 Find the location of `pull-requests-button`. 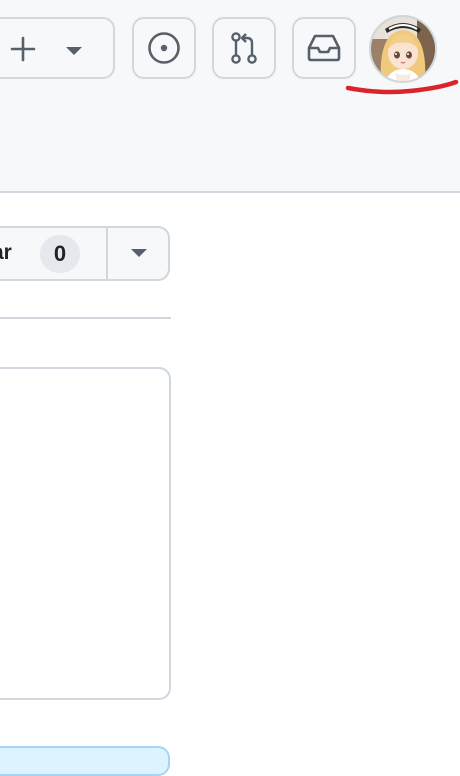

pull-requests-button is located at coordinates (244, 48).